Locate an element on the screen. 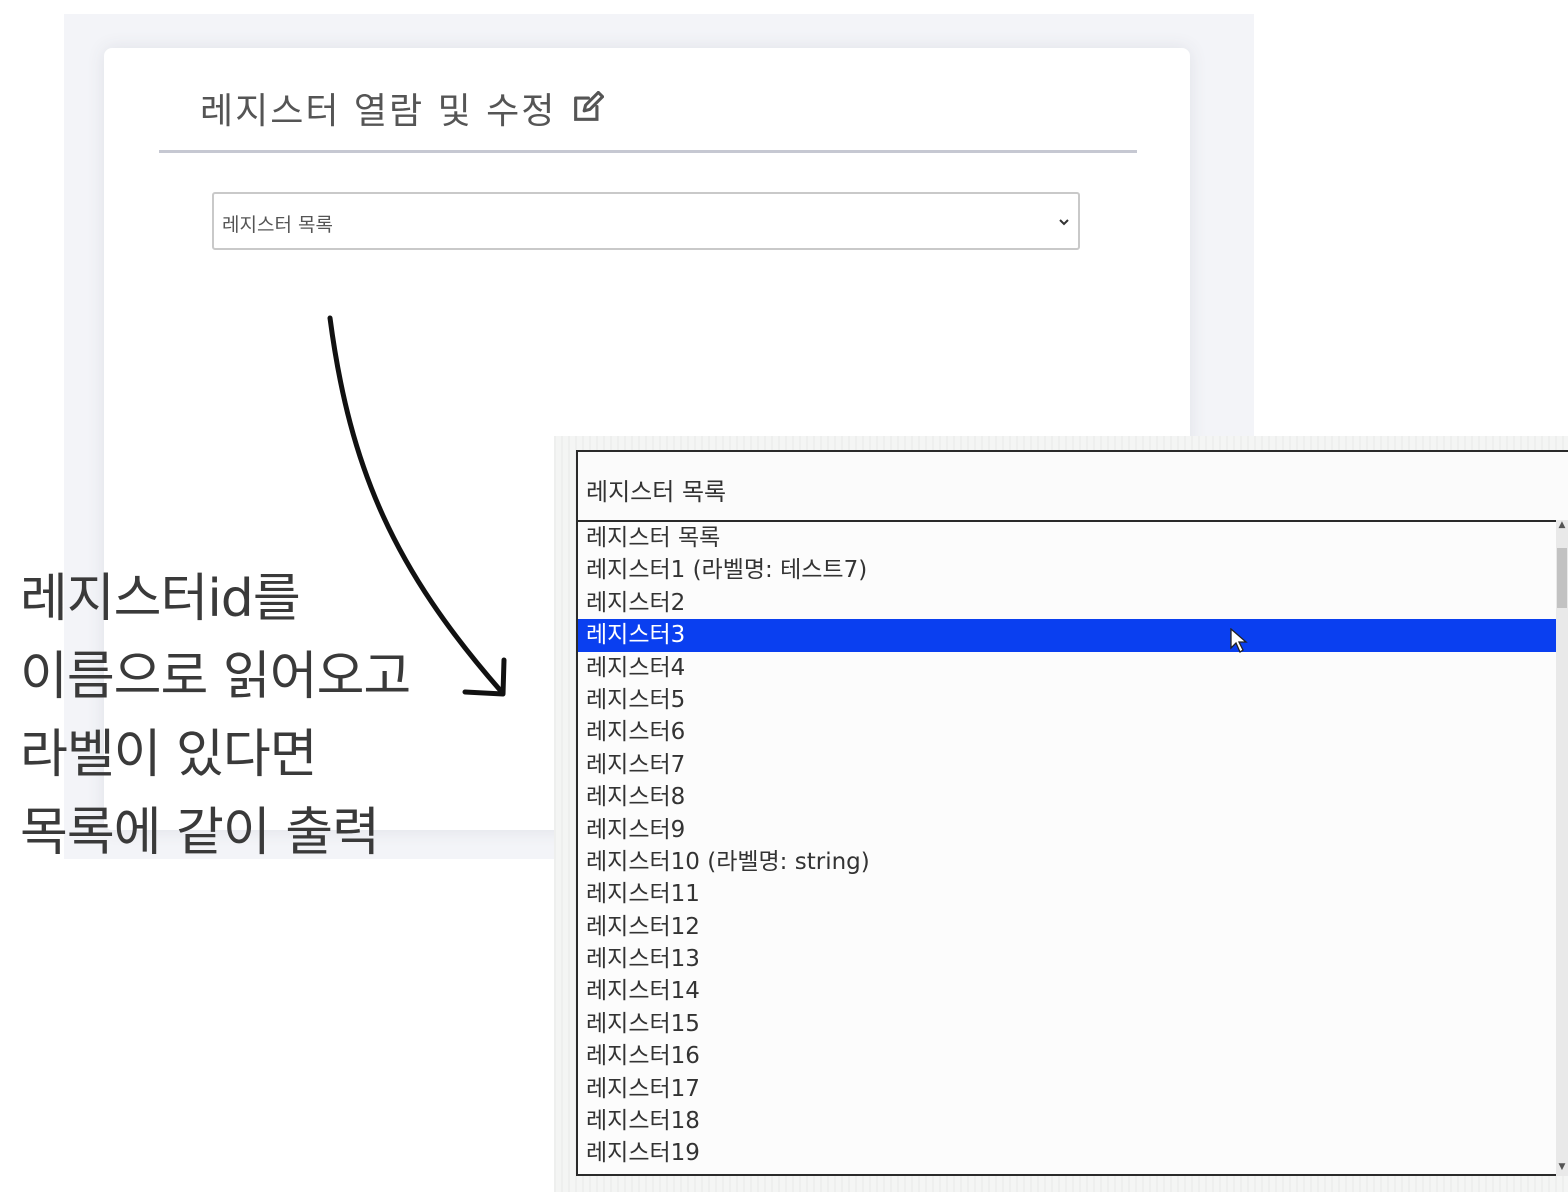 The height and width of the screenshot is (1192, 1568). option-item: 레지스터13 is located at coordinates (1063, 959).